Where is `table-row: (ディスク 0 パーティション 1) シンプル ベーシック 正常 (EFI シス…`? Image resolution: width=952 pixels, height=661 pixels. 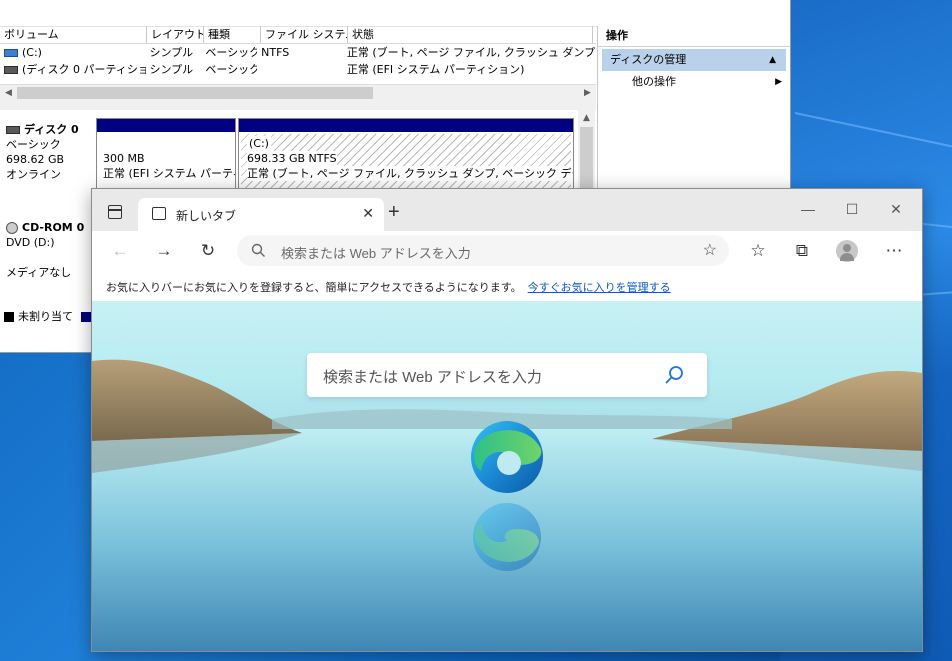
table-row: (ディスク 0 パーティション 1) シンプル ベーシック 正常 (EFI シス… is located at coordinates (298, 69).